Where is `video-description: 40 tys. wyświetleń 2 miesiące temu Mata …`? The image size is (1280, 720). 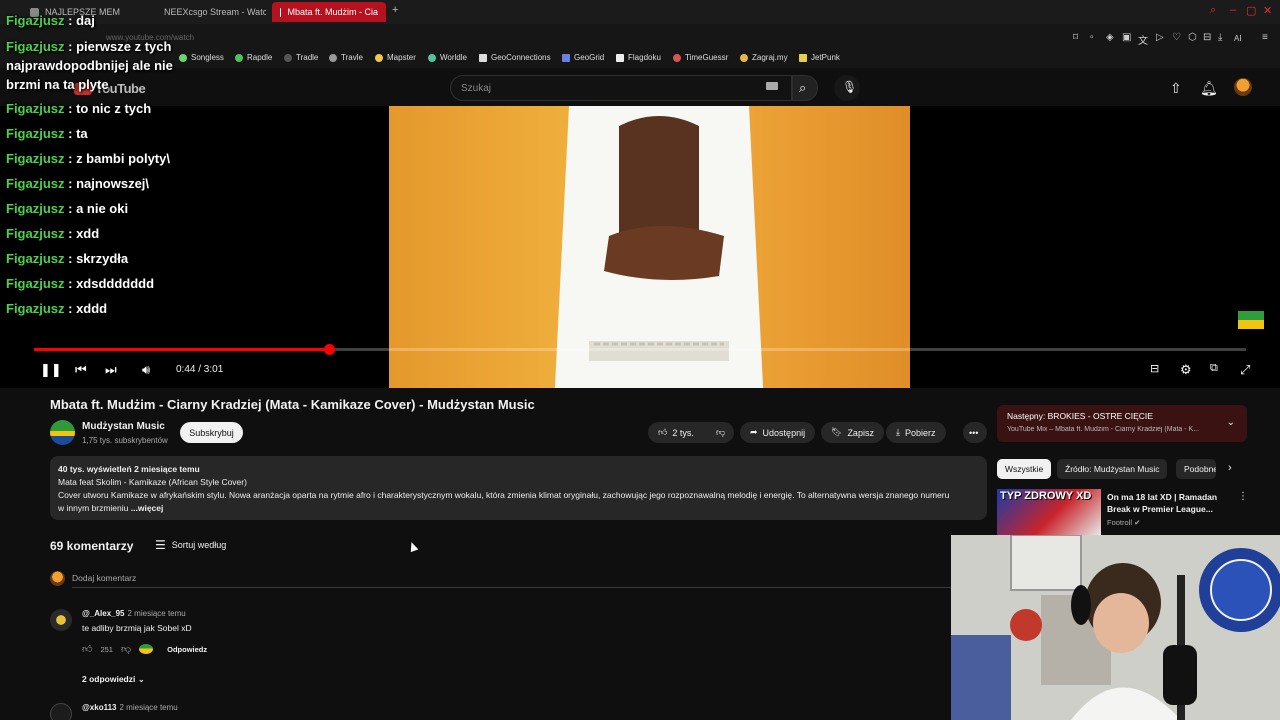
video-description: 40 tys. wyświetleń 2 miesiące temu Mata … is located at coordinates (518, 488).